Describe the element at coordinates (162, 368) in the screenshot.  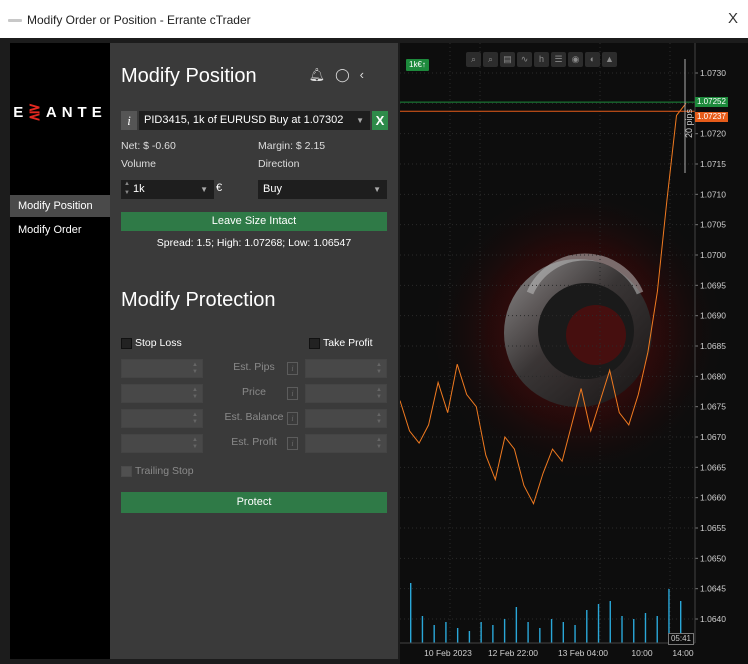
I see `stop-loss-pips-input: ▲ ▼` at that location.